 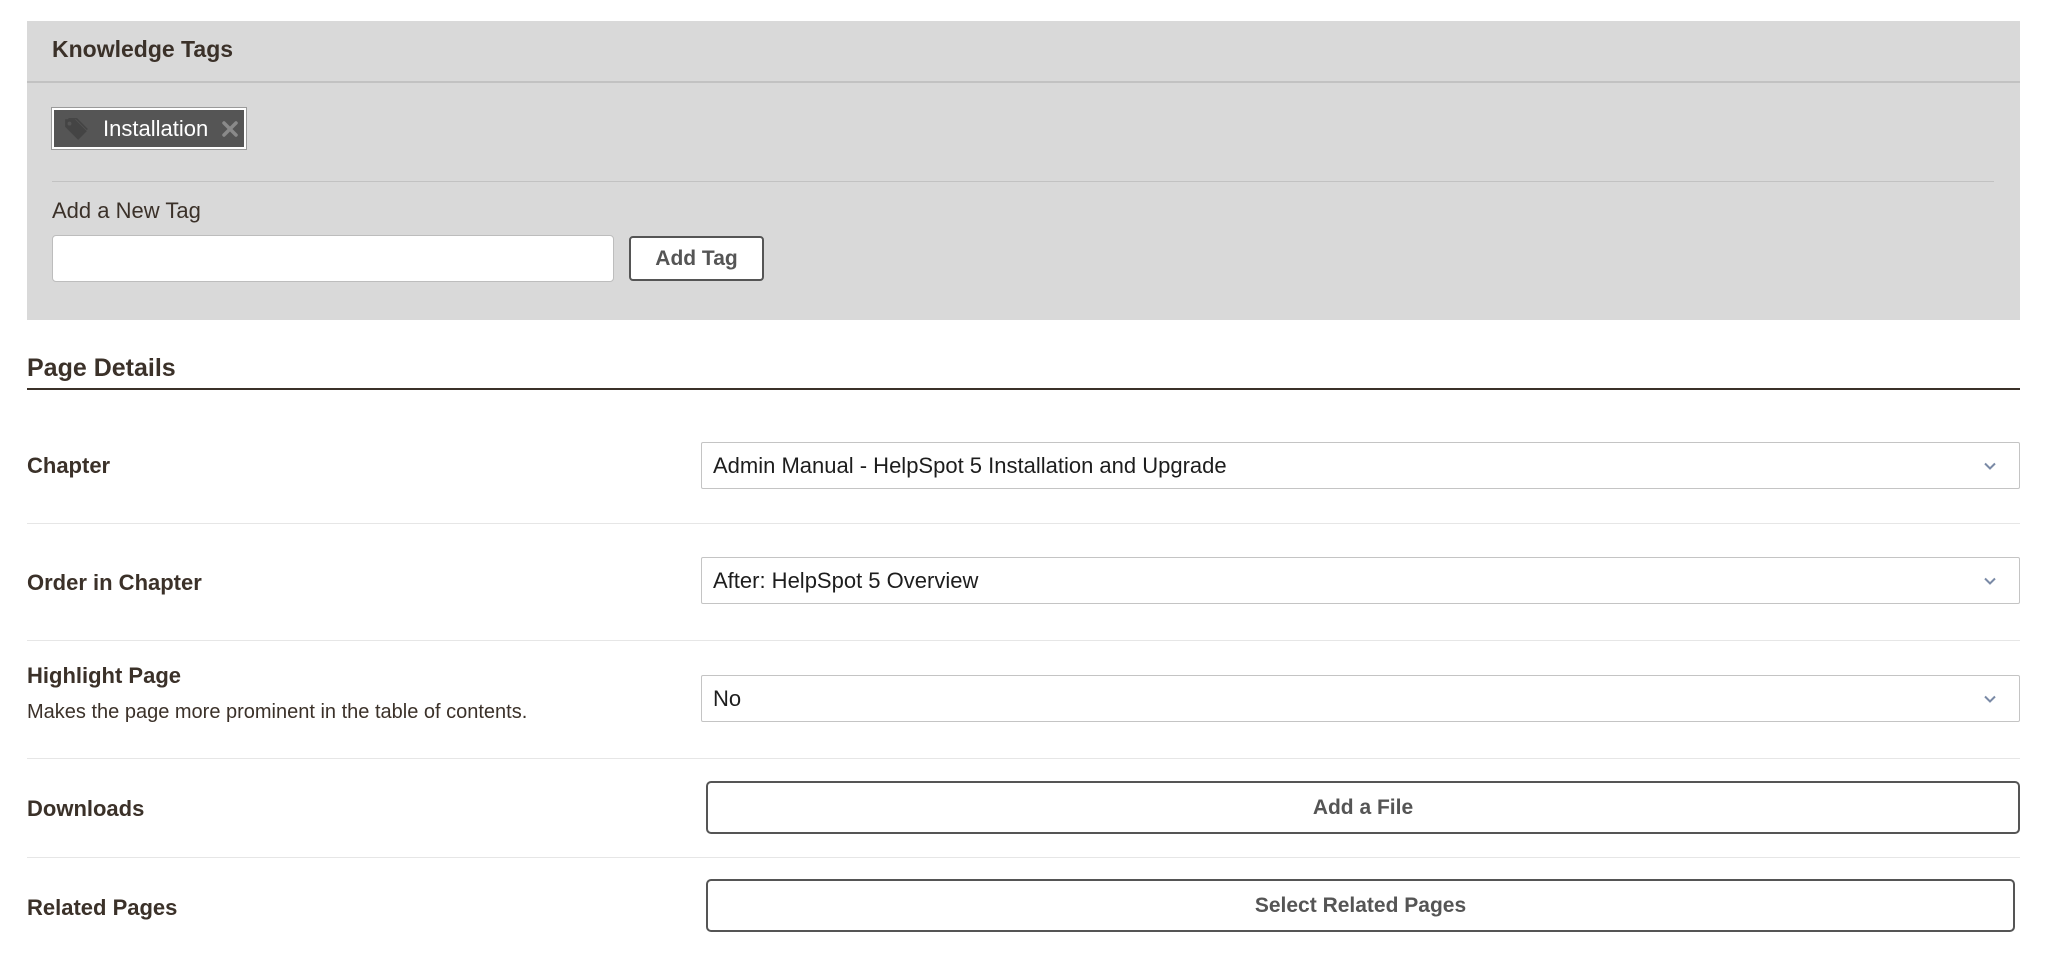 I want to click on page-details-title: Page Details, so click(x=101, y=368).